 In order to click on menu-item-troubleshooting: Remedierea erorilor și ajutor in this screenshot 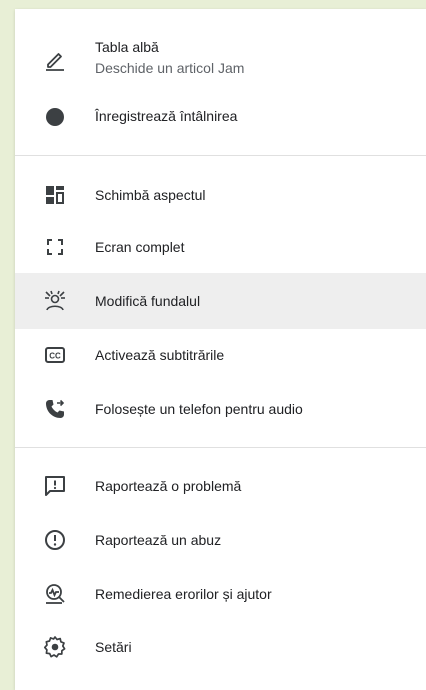, I will do `click(220, 594)`.